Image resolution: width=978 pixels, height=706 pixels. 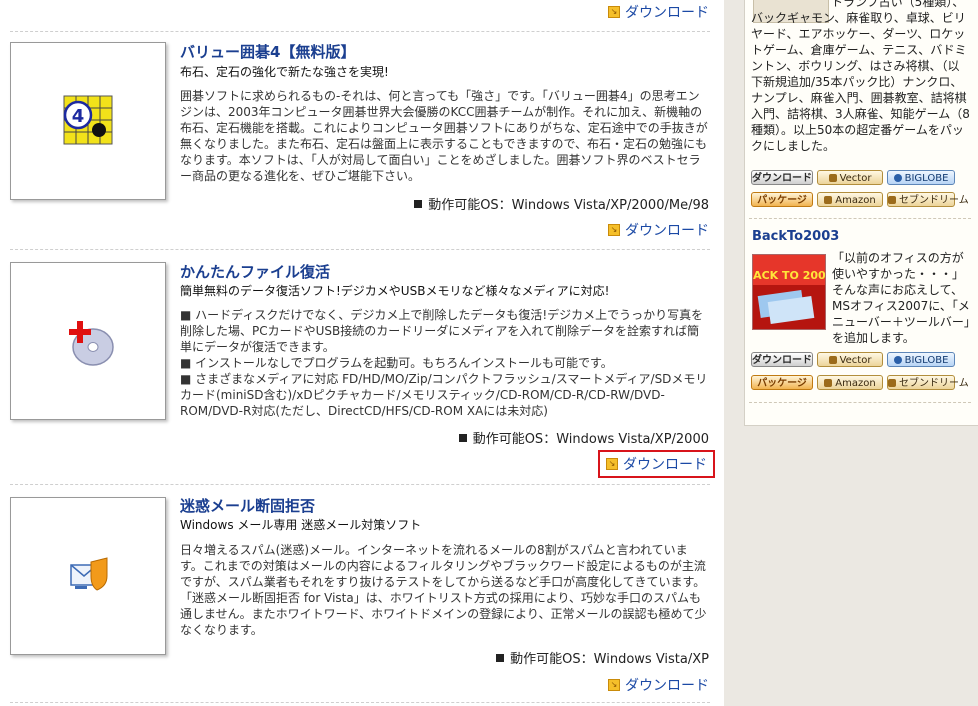 What do you see at coordinates (395, 291) in the screenshot?
I see `product-subtitle: 簡単無料のデータ復活ソフト!デジカメやUSBメモリなど様々なメディアに対応!` at bounding box center [395, 291].